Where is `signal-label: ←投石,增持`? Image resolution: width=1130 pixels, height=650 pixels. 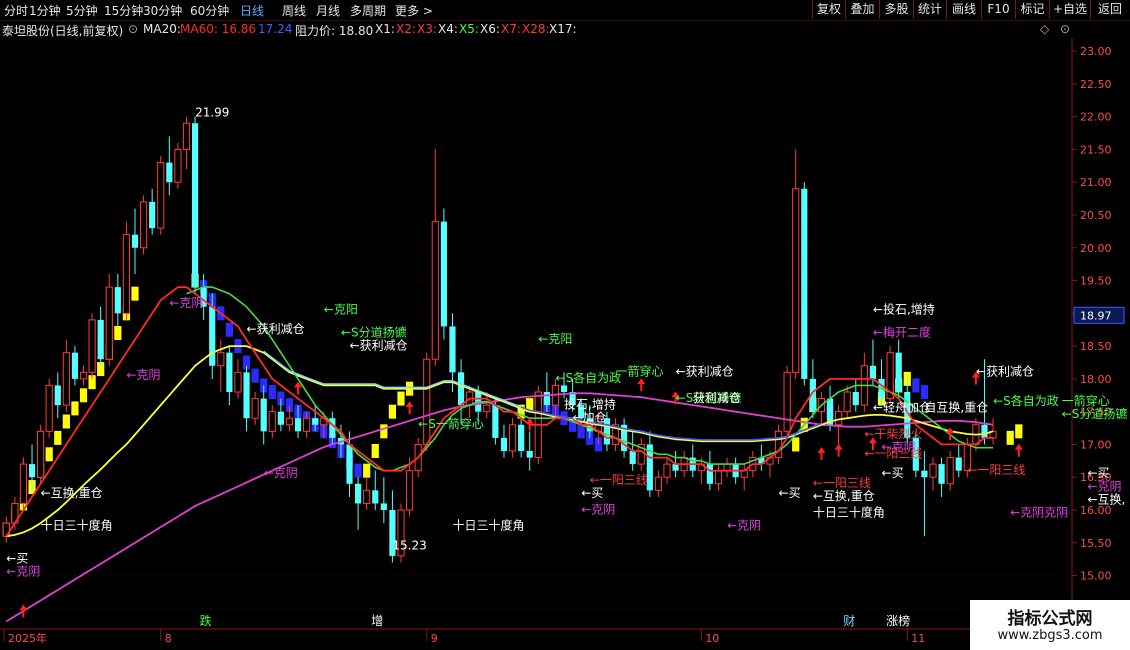
signal-label: ←投石,增持 is located at coordinates (904, 308).